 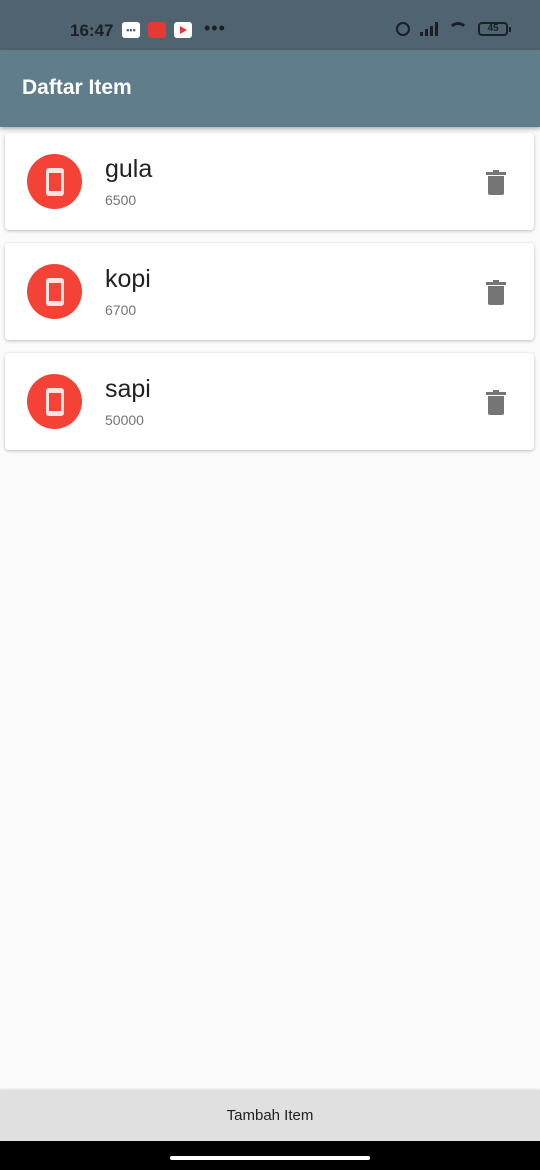 What do you see at coordinates (129, 169) in the screenshot?
I see `item-name: gula` at bounding box center [129, 169].